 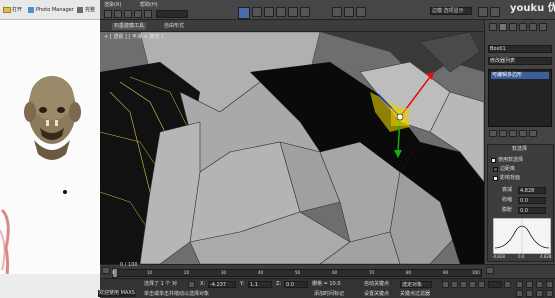 I want to click on add-time-tag: 添加时间标记, so click(x=329, y=294).